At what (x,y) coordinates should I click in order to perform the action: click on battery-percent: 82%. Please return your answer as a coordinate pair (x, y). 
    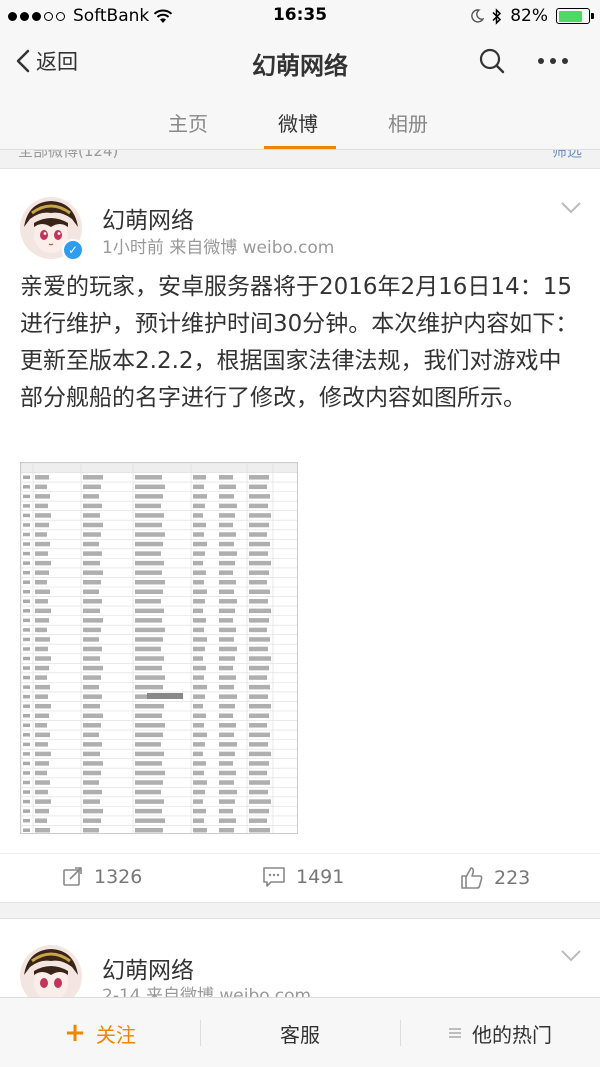
    Looking at the image, I should click on (529, 16).